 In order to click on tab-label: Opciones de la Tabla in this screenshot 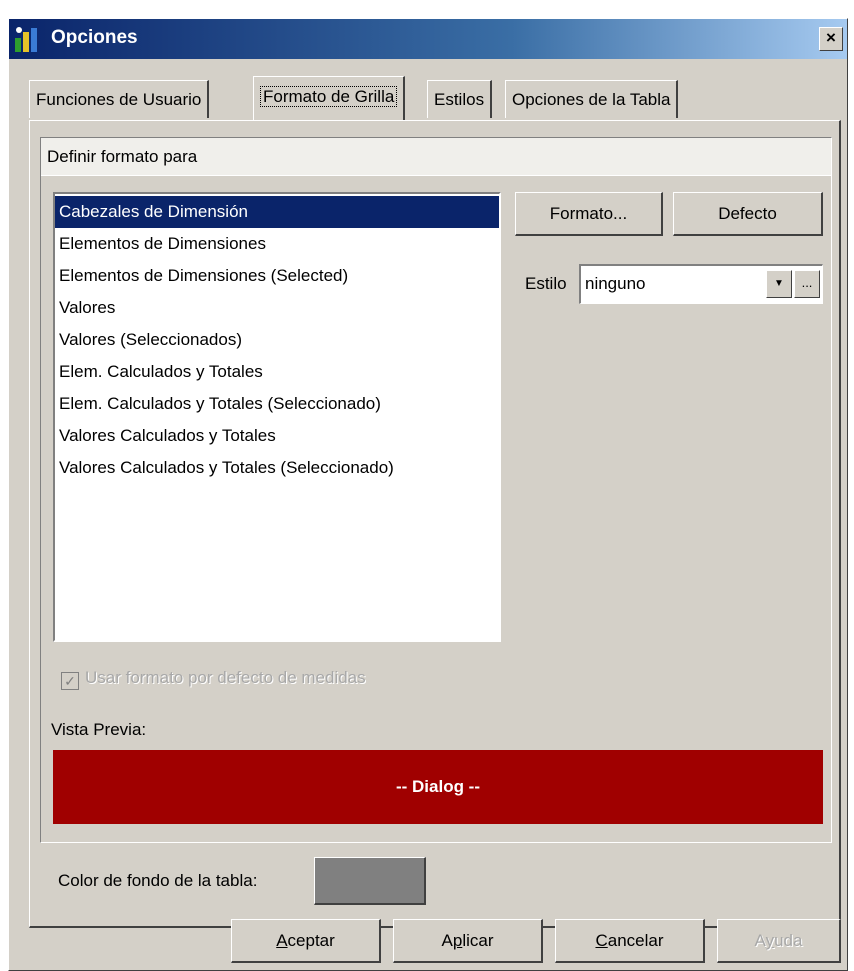, I will do `click(591, 99)`.